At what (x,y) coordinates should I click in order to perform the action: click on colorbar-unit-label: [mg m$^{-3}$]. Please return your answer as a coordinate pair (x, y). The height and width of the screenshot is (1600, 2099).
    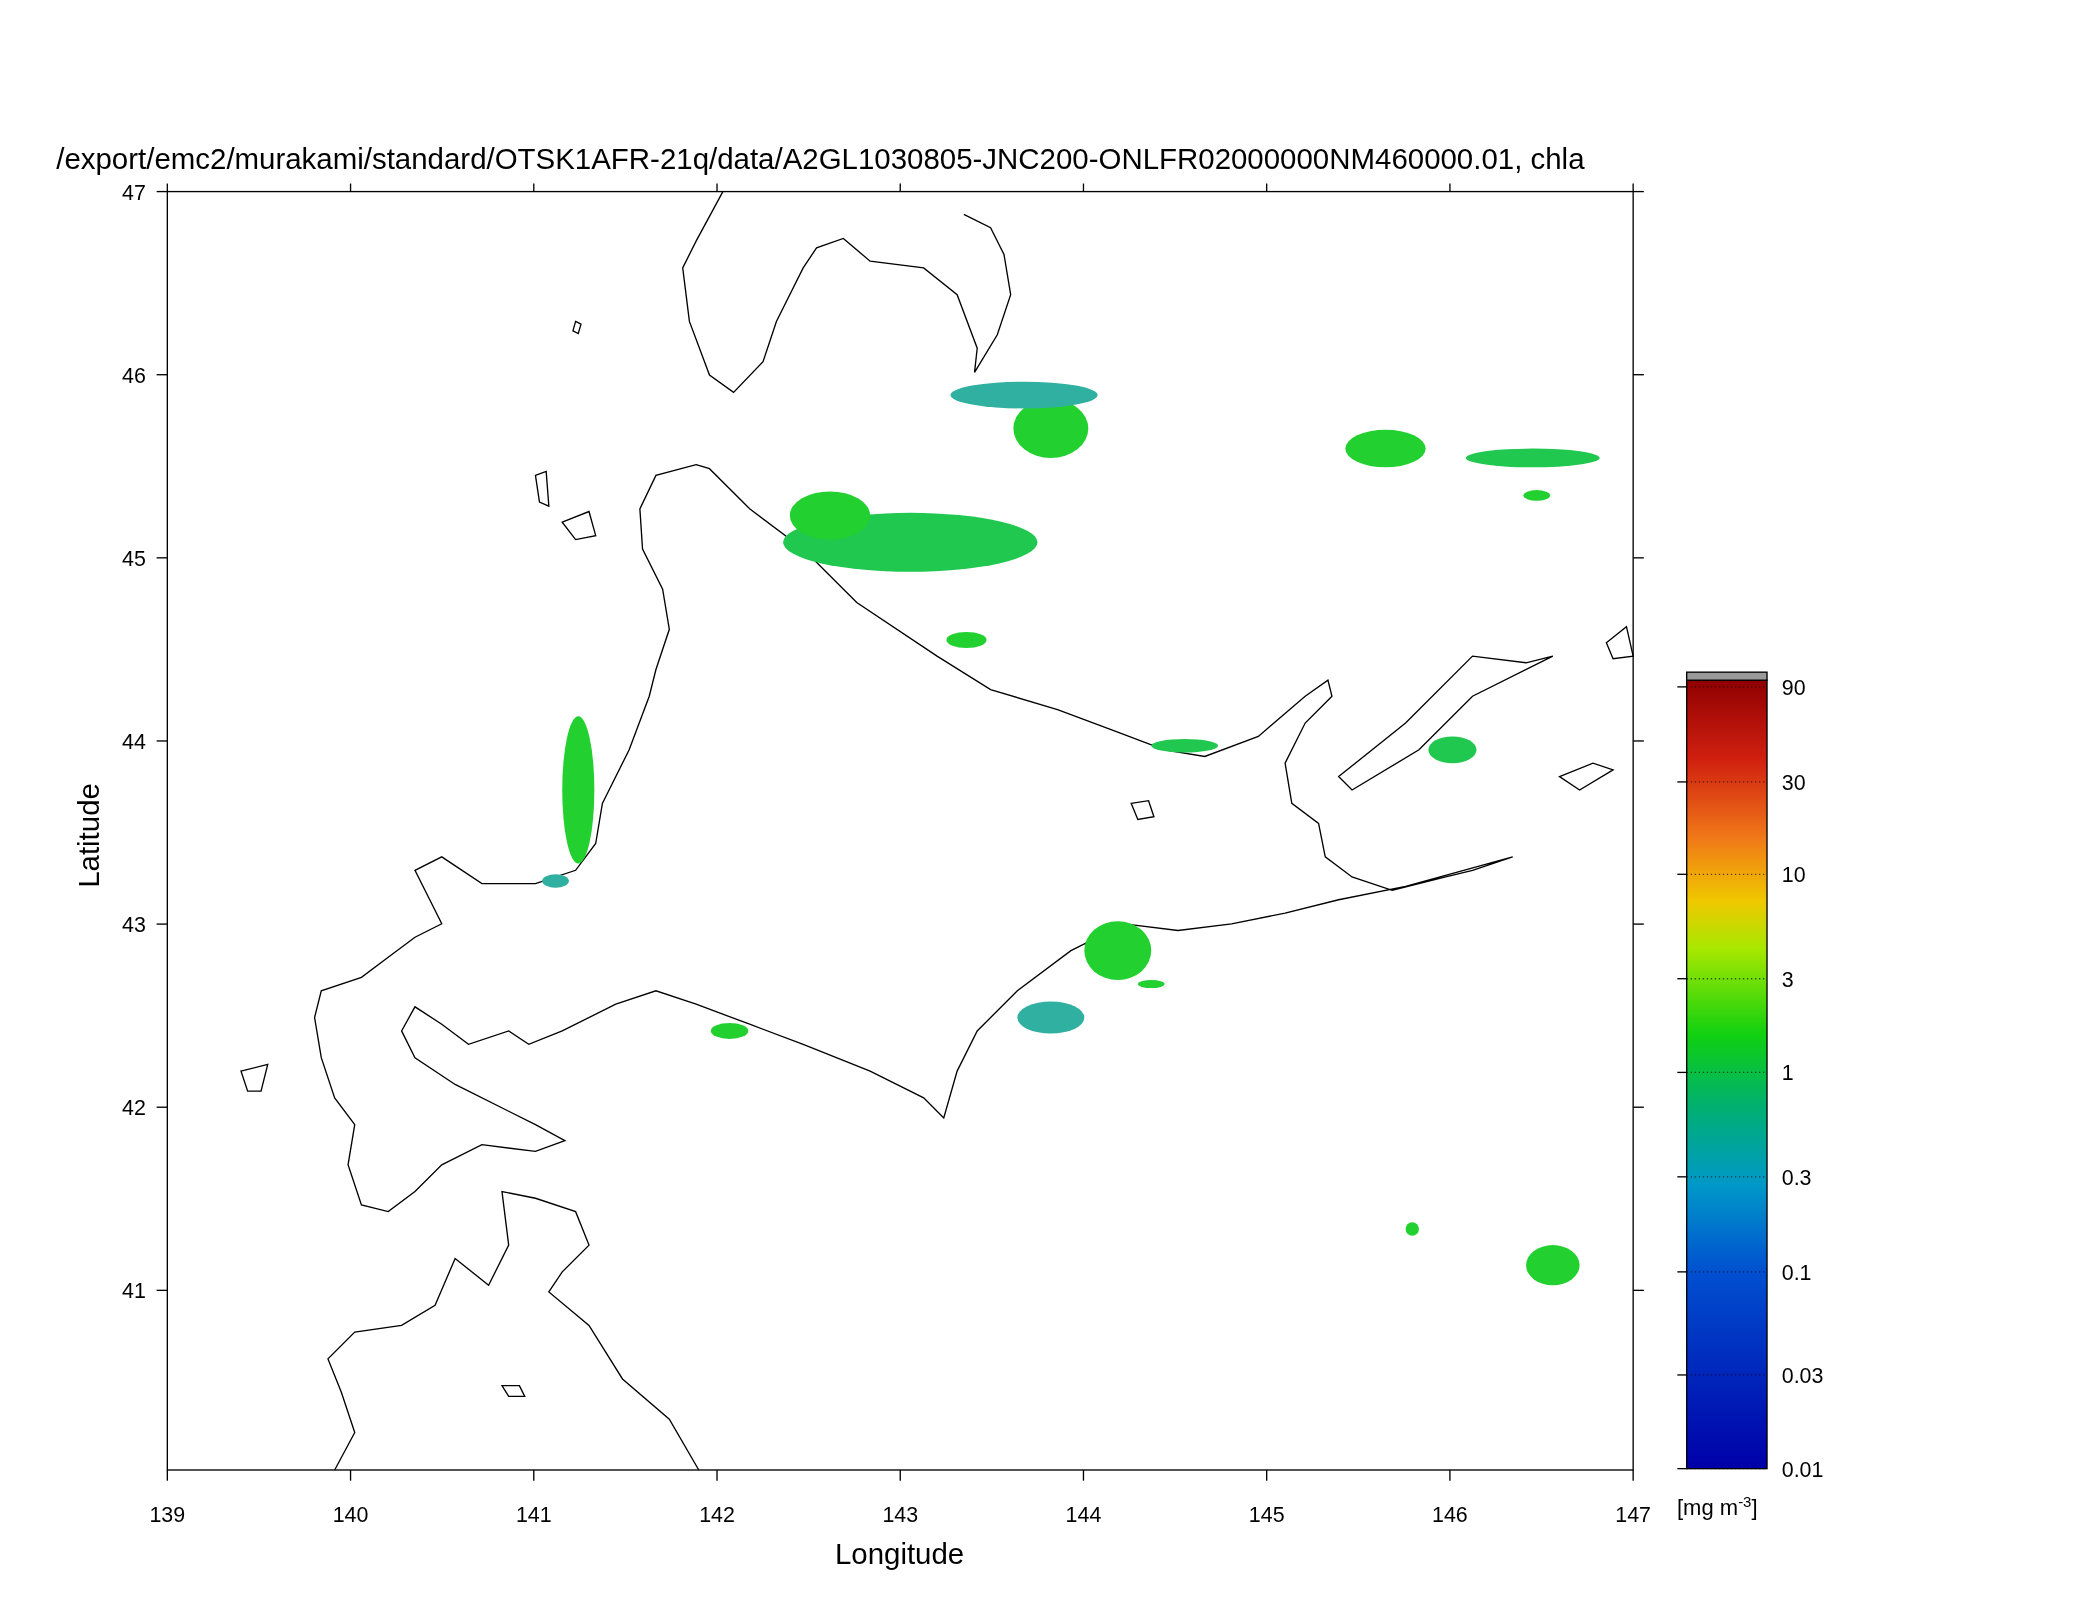
    Looking at the image, I should click on (1717, 1507).